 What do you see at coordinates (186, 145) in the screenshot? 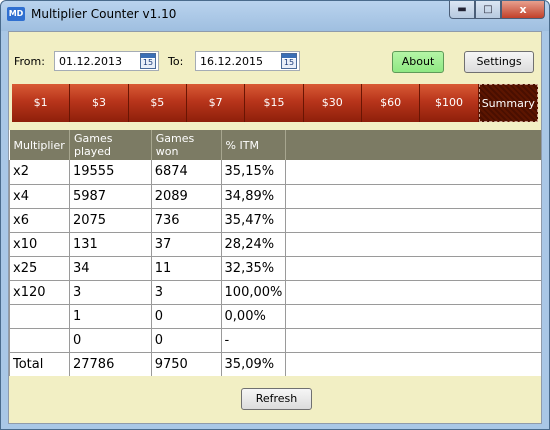
I see `column-header: Games won` at bounding box center [186, 145].